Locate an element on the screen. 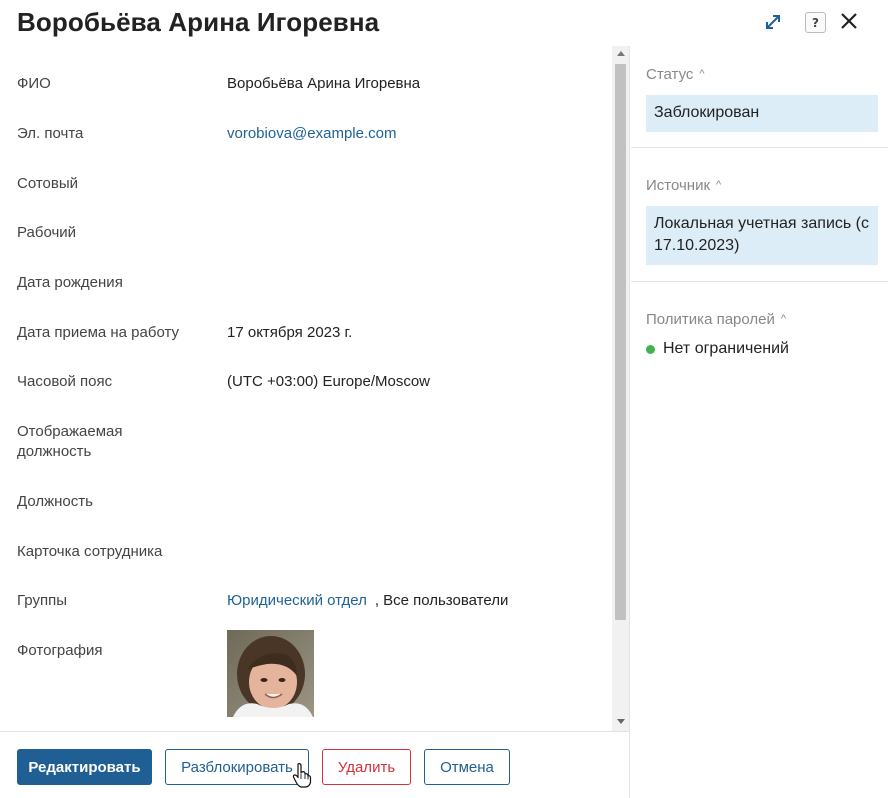  field-label: Группы is located at coordinates (42, 600).